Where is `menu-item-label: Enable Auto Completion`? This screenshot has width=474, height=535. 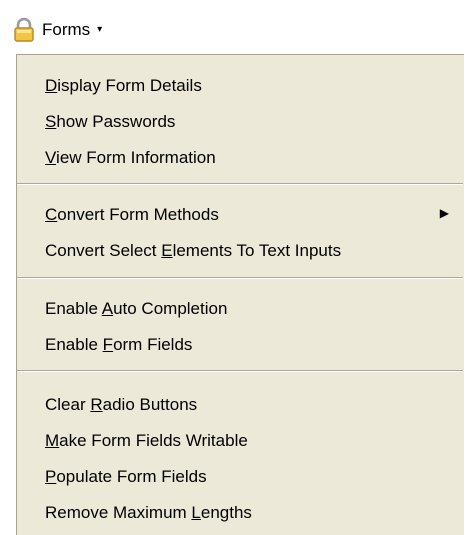 menu-item-label: Enable Auto Completion is located at coordinates (136, 308).